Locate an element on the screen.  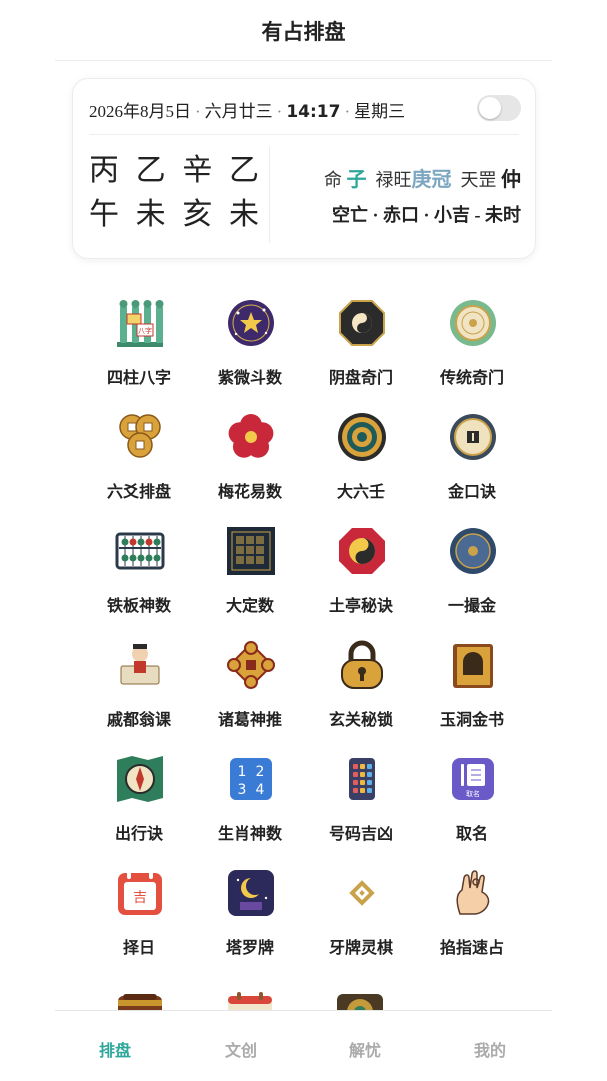
stem-month: 乙 is located at coordinates (150, 170).